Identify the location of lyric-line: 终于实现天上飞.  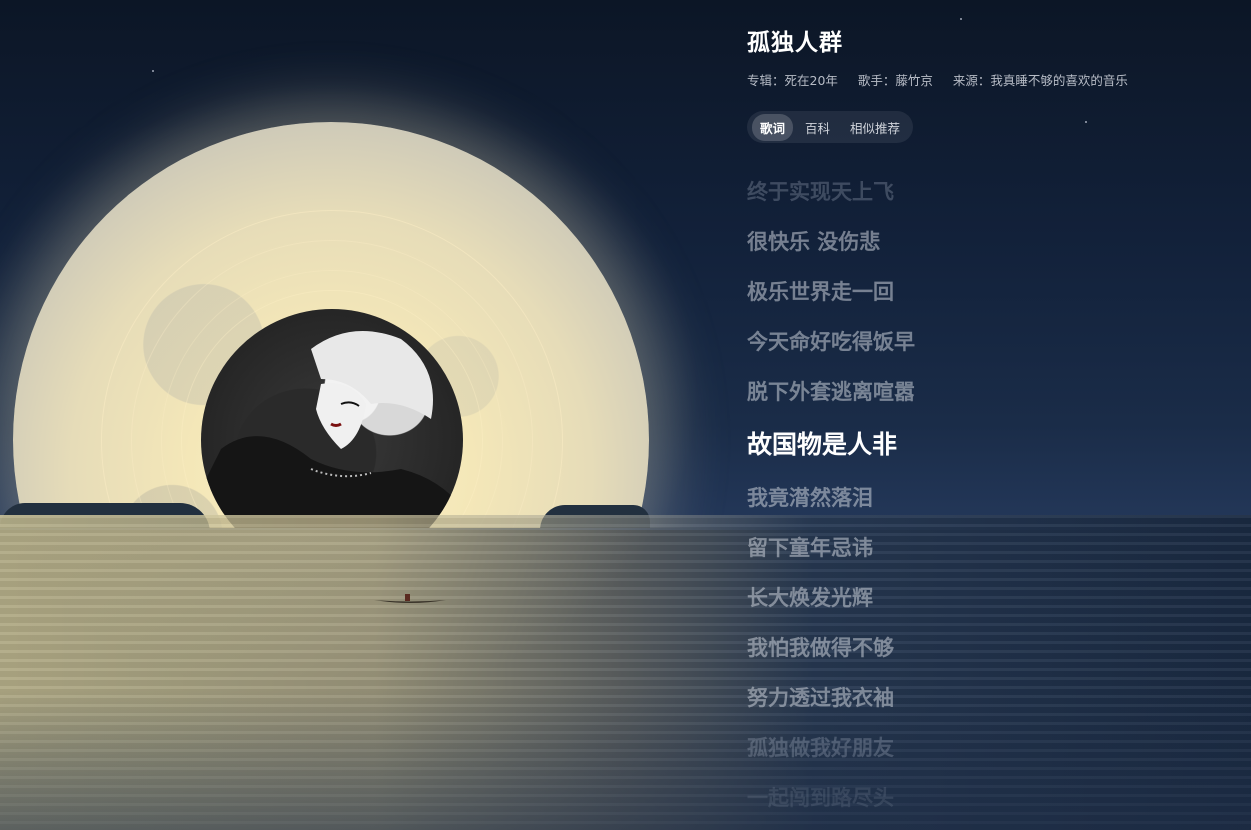
(987, 195).